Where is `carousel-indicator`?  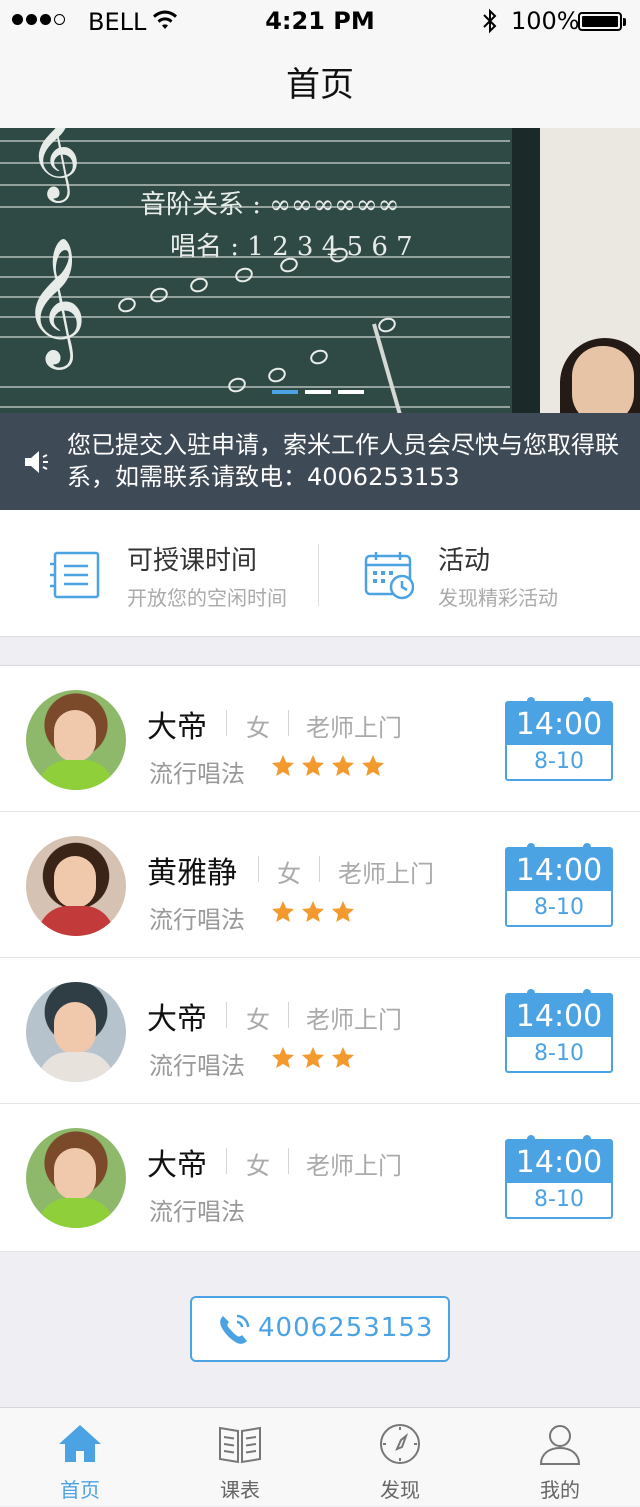 carousel-indicator is located at coordinates (318, 392).